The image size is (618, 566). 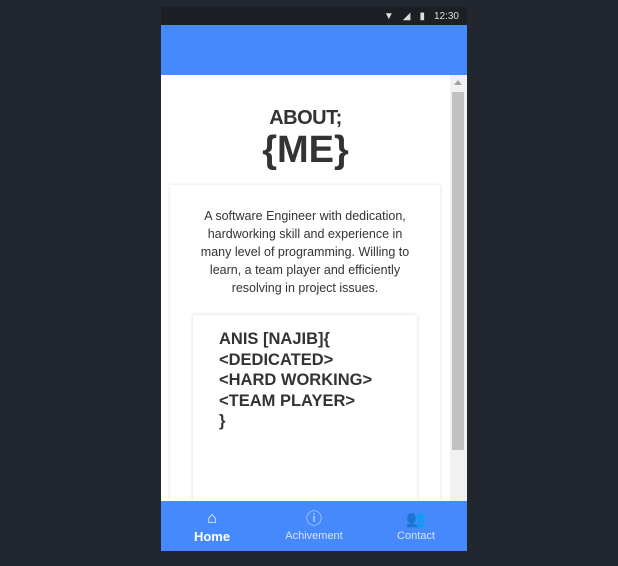 I want to click on code-line: }, so click(x=222, y=421).